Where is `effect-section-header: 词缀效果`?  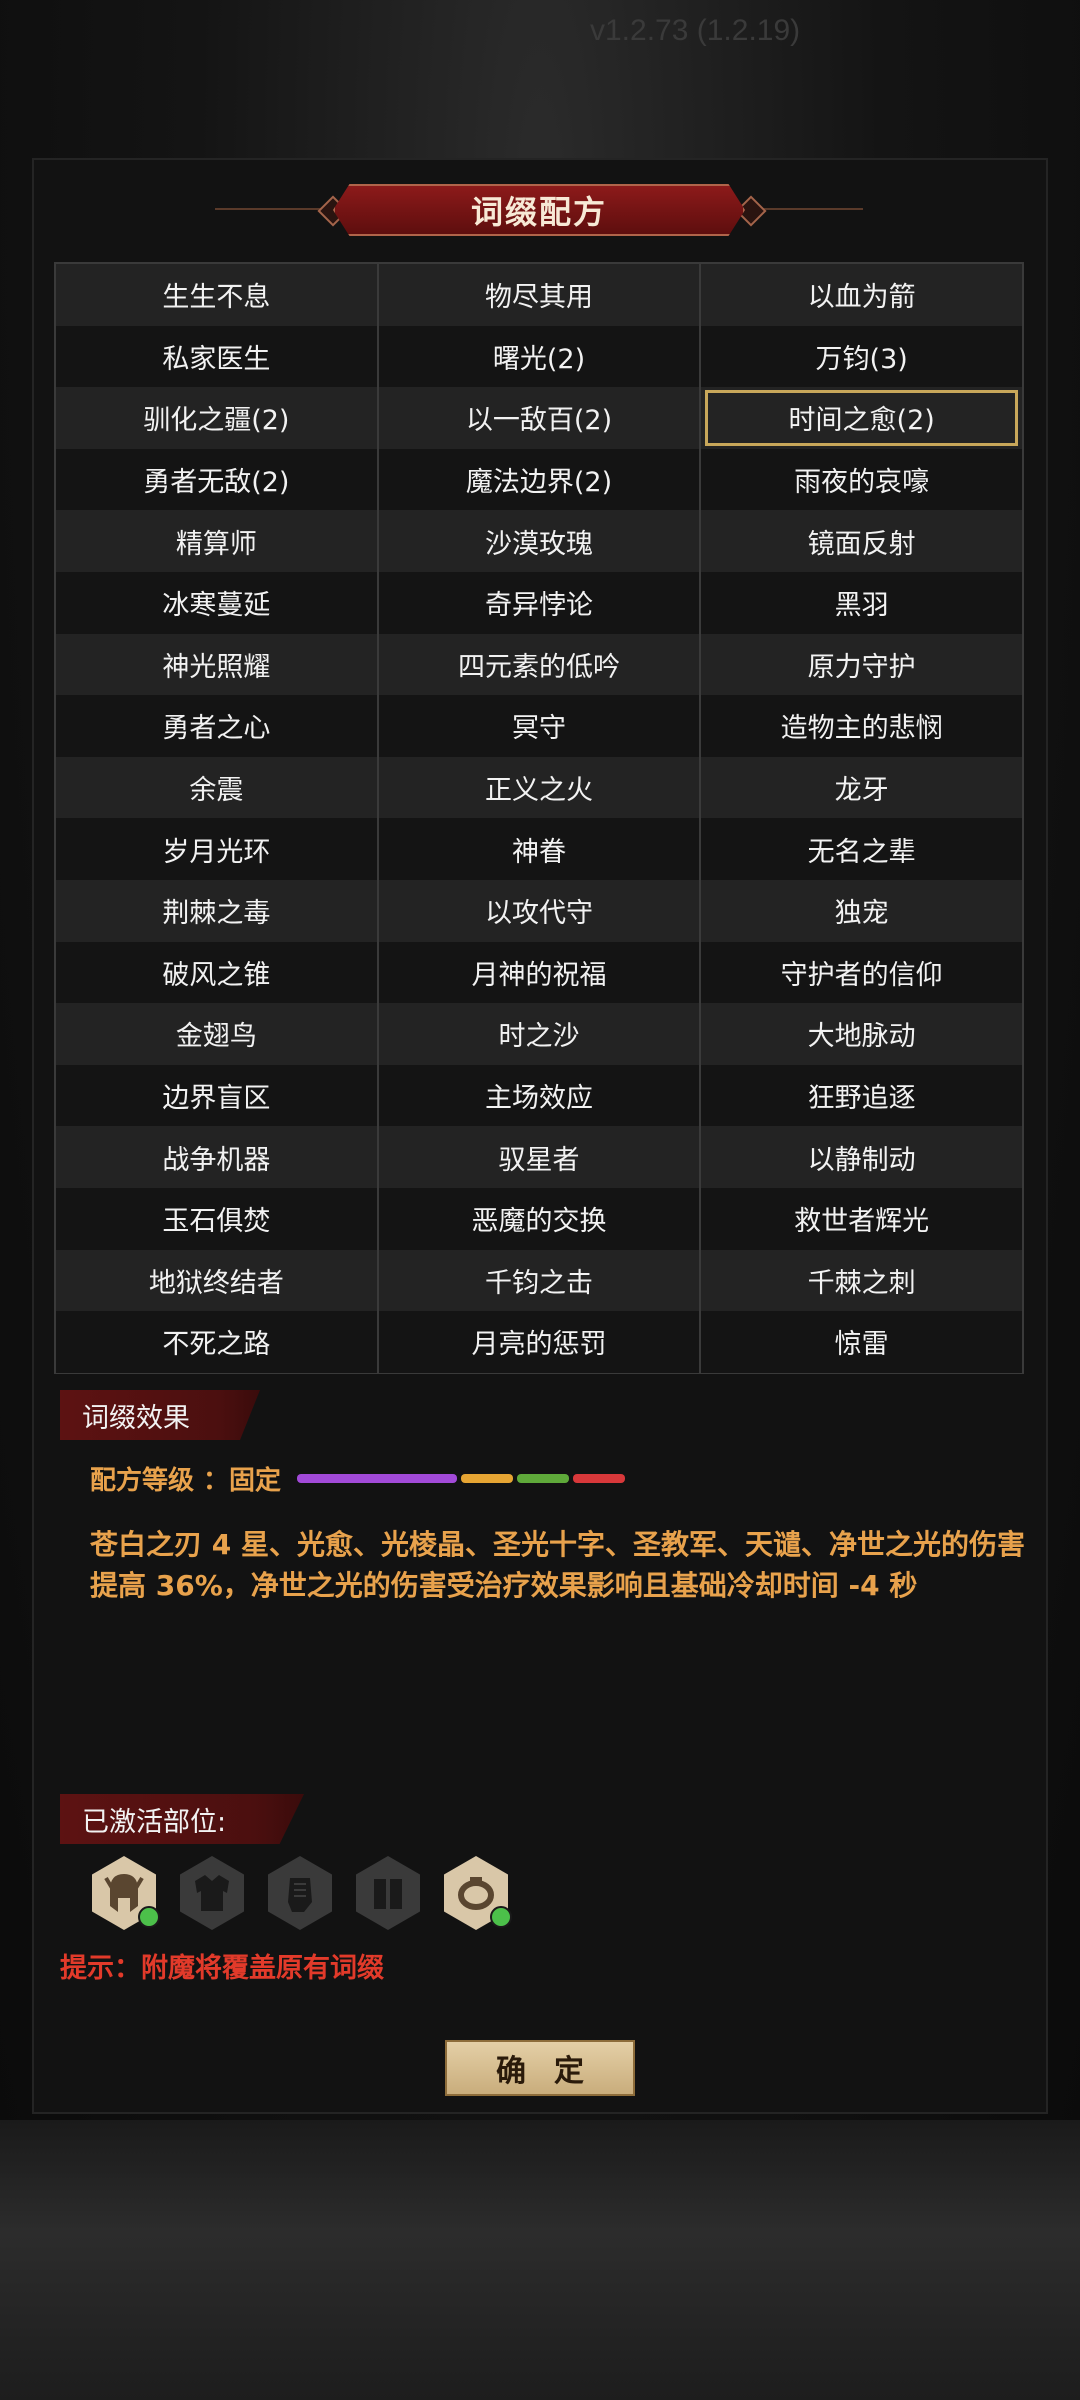
effect-section-header: 词缀效果 is located at coordinates (160, 1415).